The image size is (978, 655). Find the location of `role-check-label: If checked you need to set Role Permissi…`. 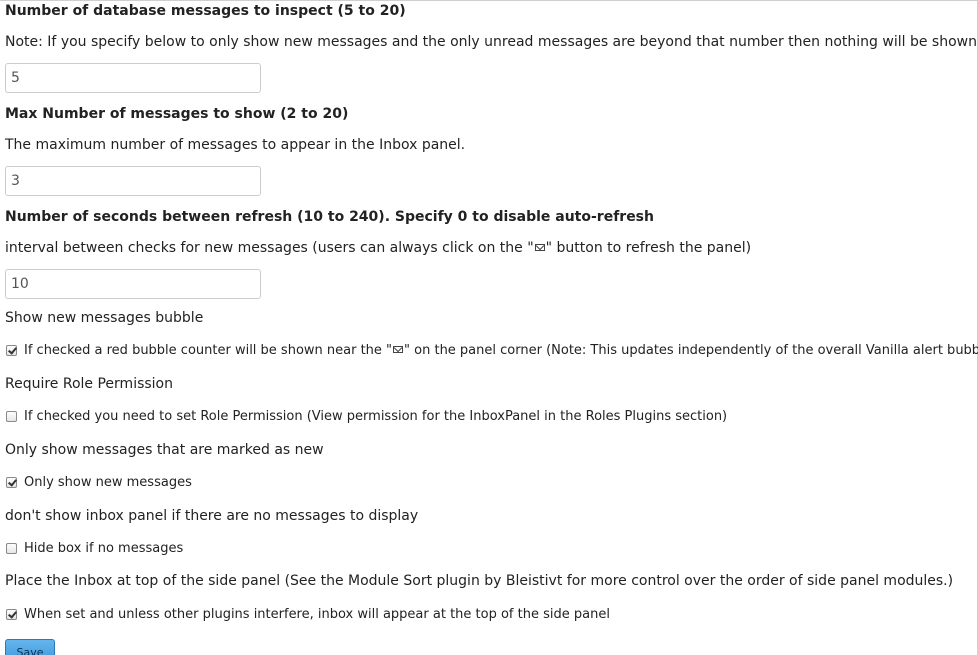

role-check-label: If checked you need to set Role Permissi… is located at coordinates (376, 416).